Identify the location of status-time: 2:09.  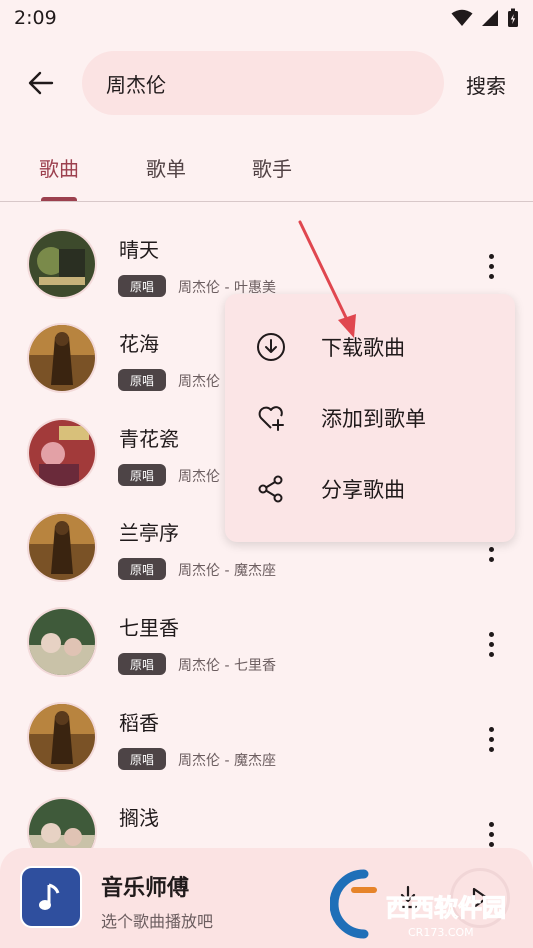
(35, 18).